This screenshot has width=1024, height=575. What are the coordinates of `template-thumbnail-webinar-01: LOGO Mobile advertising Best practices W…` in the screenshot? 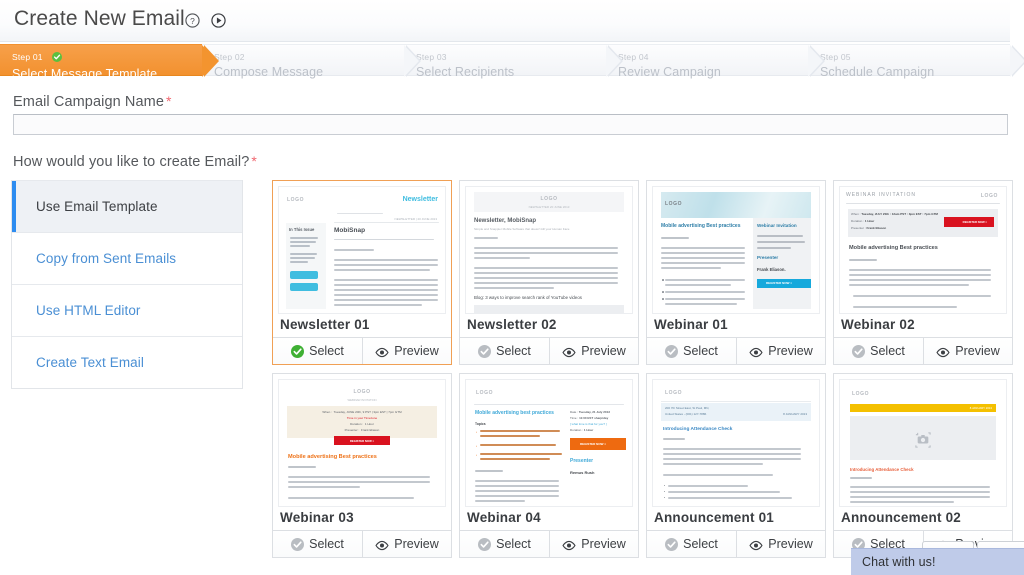 It's located at (736, 250).